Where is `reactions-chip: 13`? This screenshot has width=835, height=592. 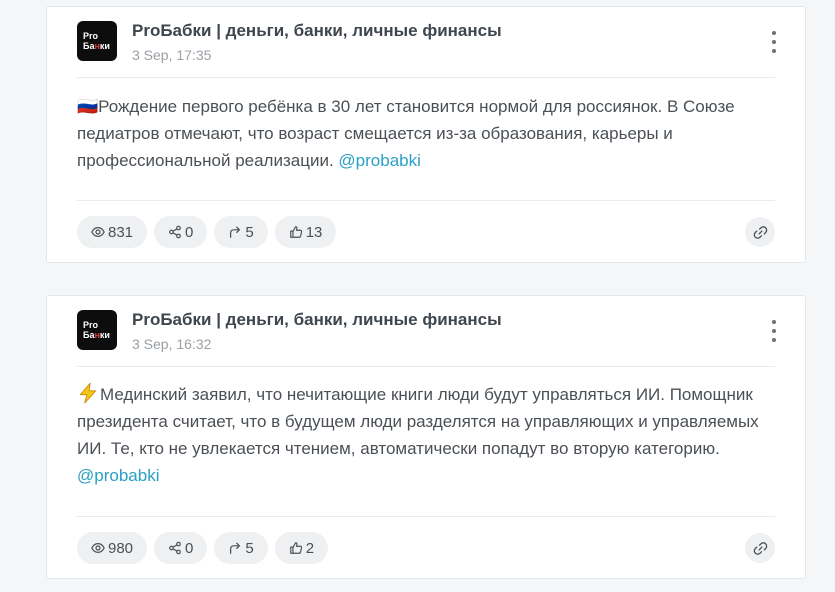
reactions-chip: 13 is located at coordinates (305, 232).